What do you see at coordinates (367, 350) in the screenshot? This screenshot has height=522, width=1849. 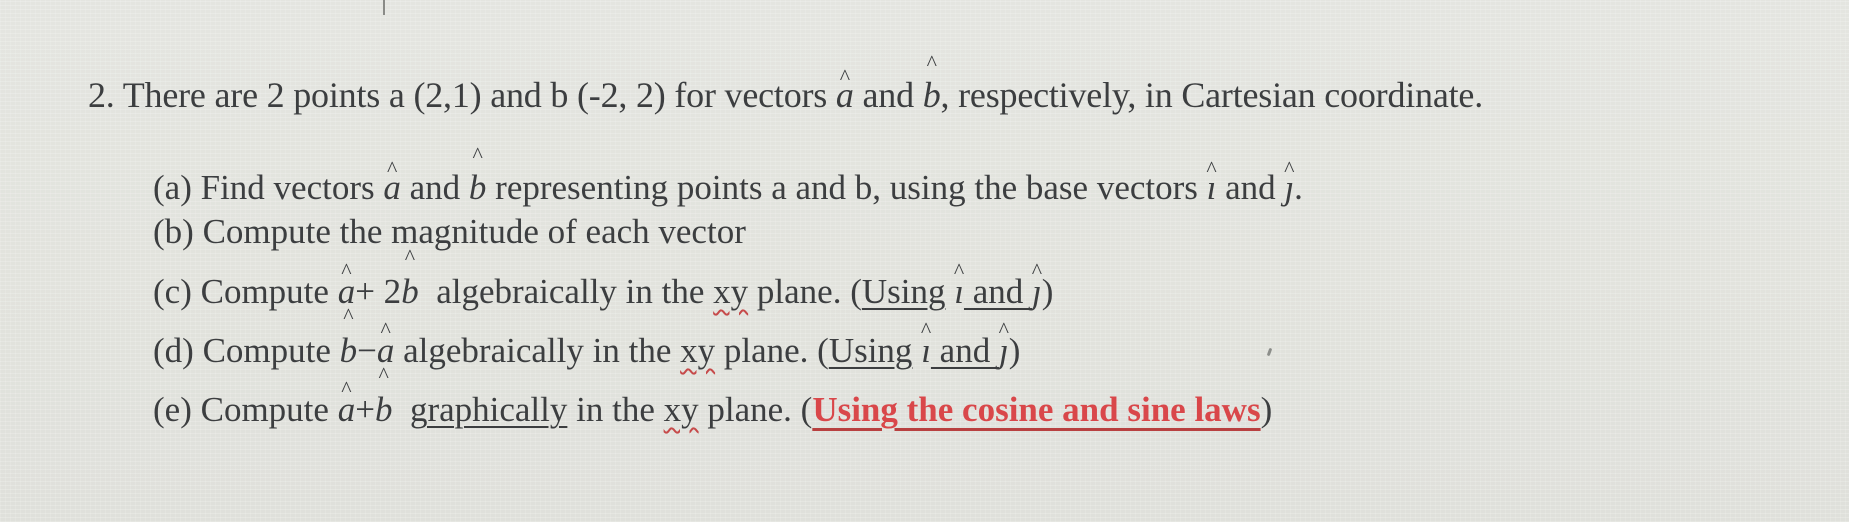 I see `operator: −` at bounding box center [367, 350].